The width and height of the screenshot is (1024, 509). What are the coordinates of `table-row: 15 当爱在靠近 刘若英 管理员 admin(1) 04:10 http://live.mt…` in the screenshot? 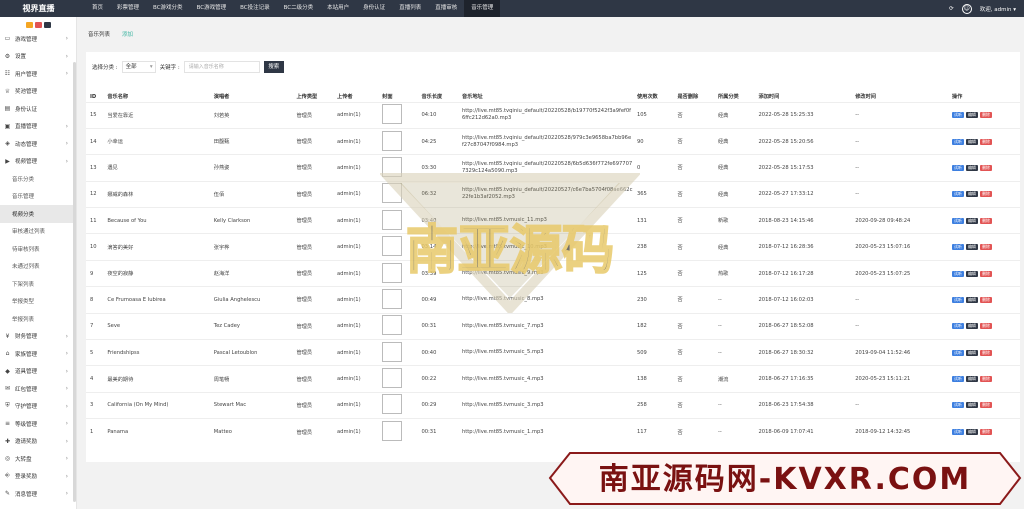 It's located at (553, 115).